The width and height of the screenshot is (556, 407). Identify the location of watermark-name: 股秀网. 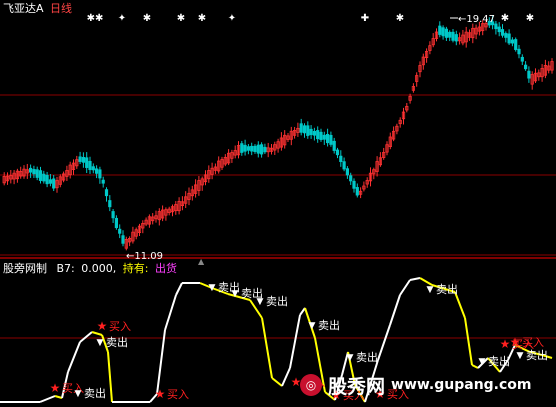
(357, 386).